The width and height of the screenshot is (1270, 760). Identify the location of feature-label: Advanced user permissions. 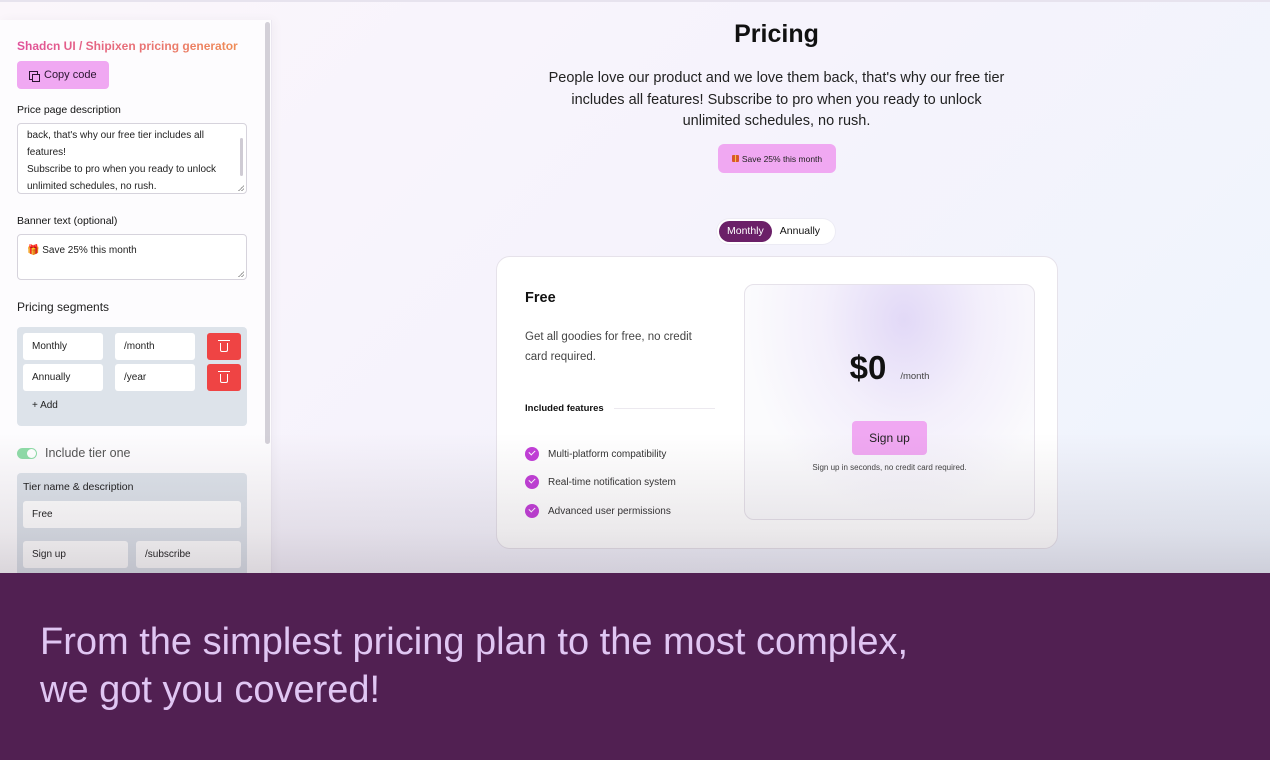
(609, 511).